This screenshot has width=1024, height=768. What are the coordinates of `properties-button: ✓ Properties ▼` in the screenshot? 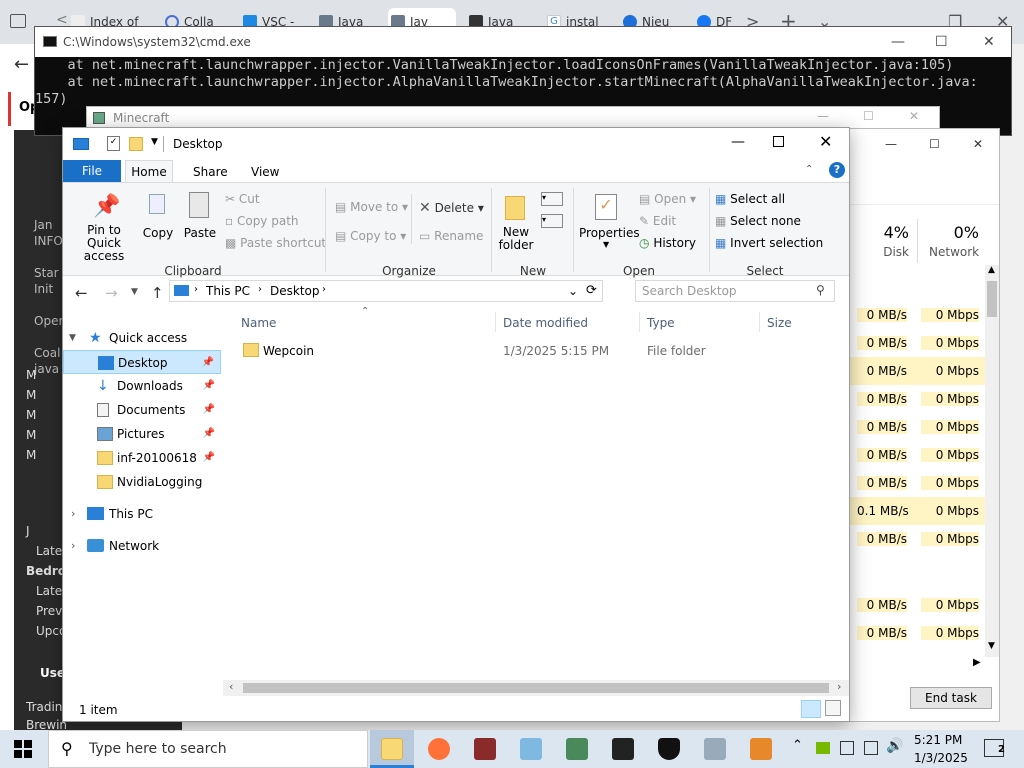 It's located at (609, 221).